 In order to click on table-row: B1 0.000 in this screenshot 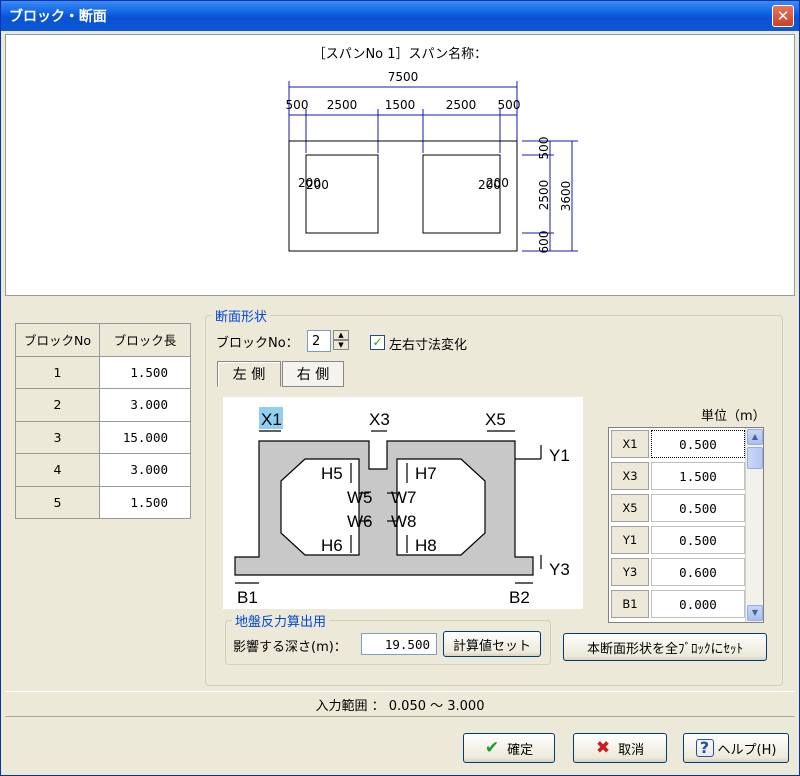, I will do `click(678, 604)`.